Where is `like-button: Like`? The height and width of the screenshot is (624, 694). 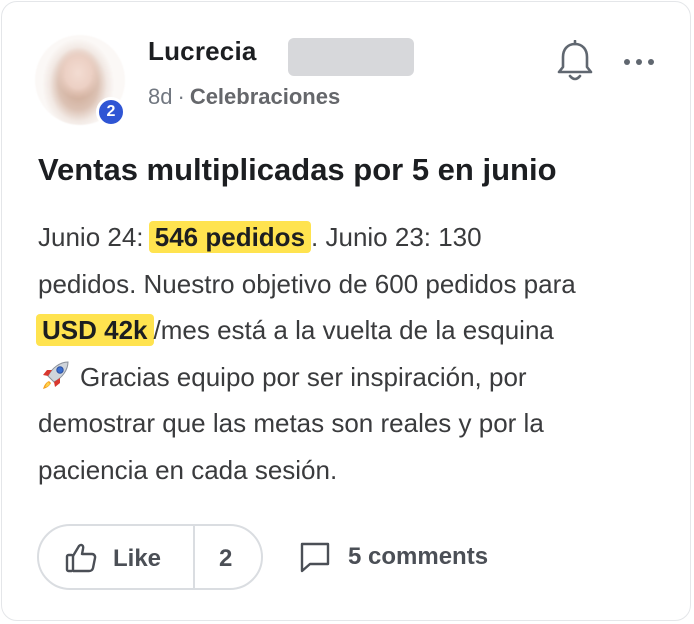 like-button: Like is located at coordinates (137, 559).